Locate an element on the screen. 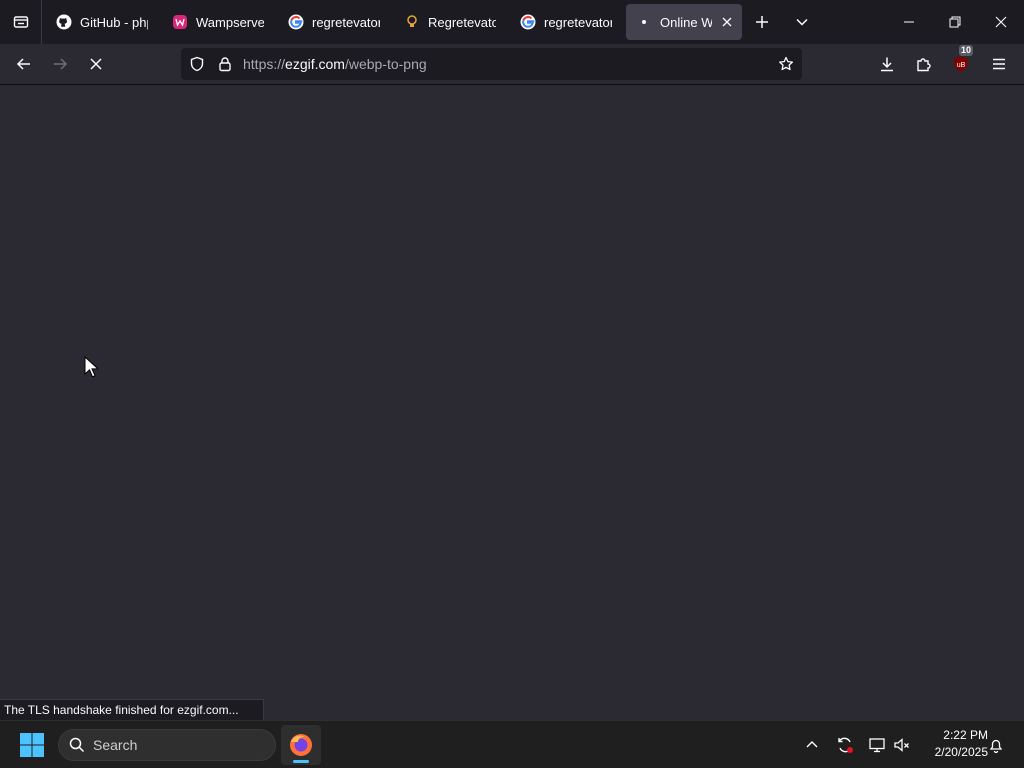  close-icon is located at coordinates (1001, 22).